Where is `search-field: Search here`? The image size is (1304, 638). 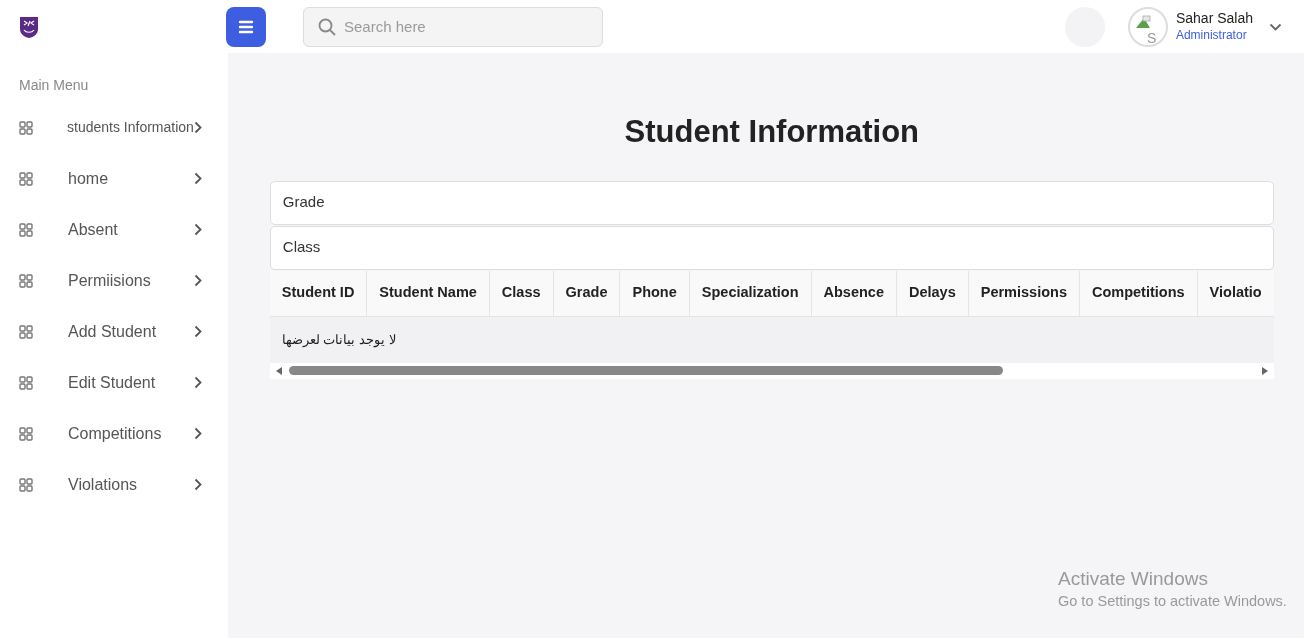 search-field: Search here is located at coordinates (453, 26).